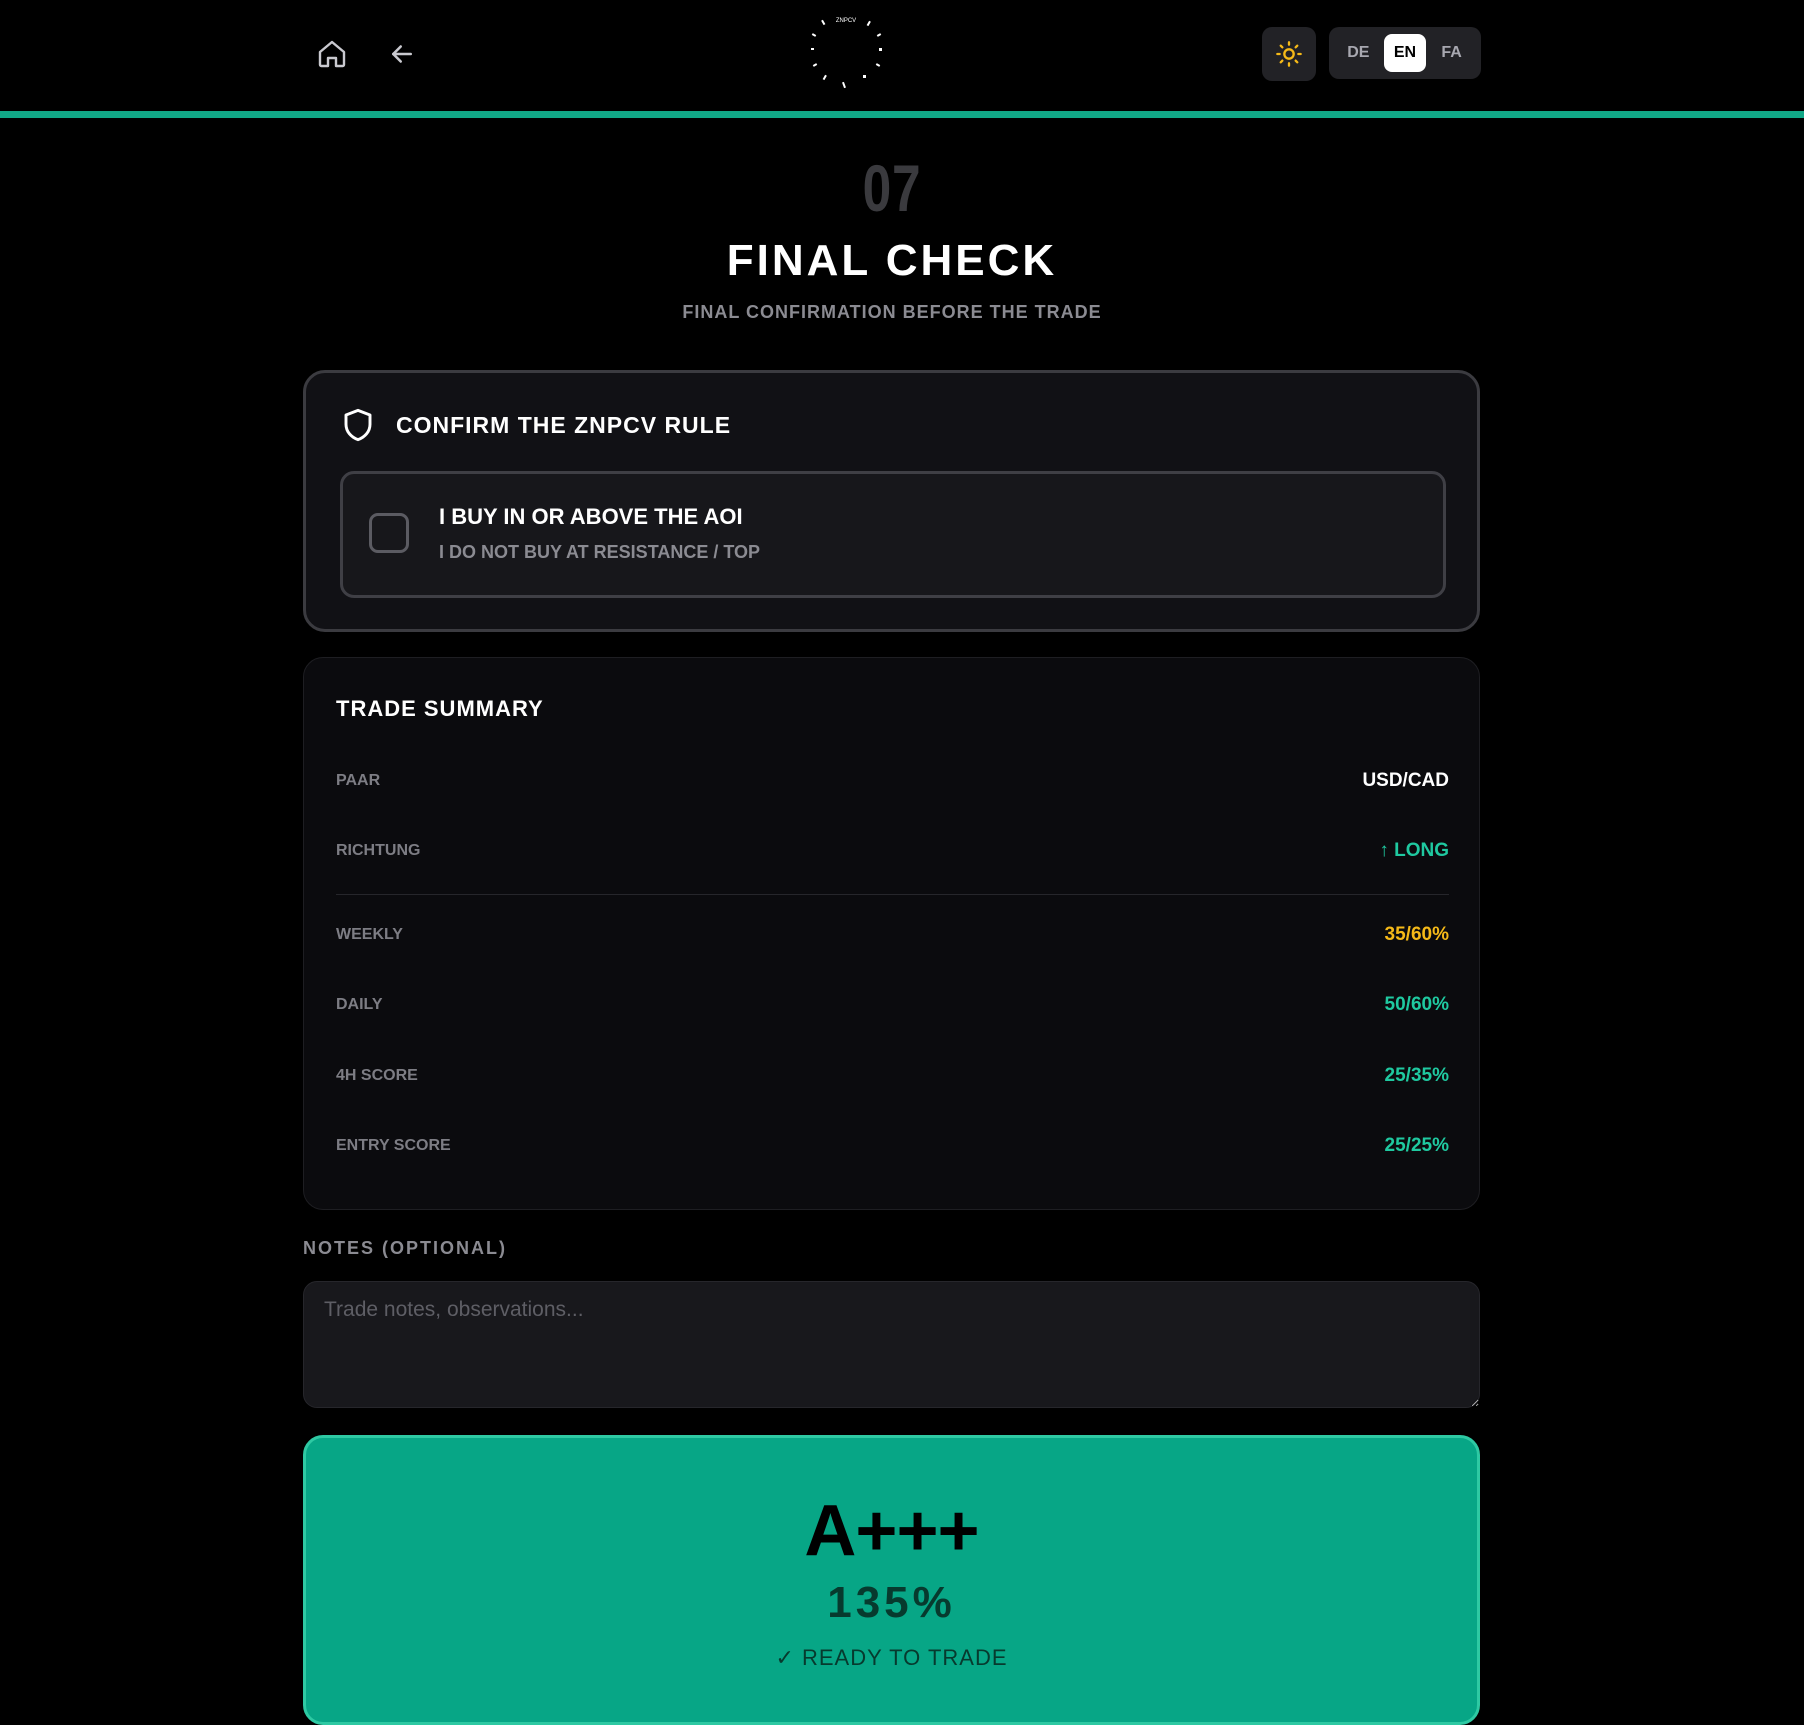 This screenshot has width=1804, height=1725. I want to click on summary-row-4h: 4H SCORE 25/35%, so click(892, 1076).